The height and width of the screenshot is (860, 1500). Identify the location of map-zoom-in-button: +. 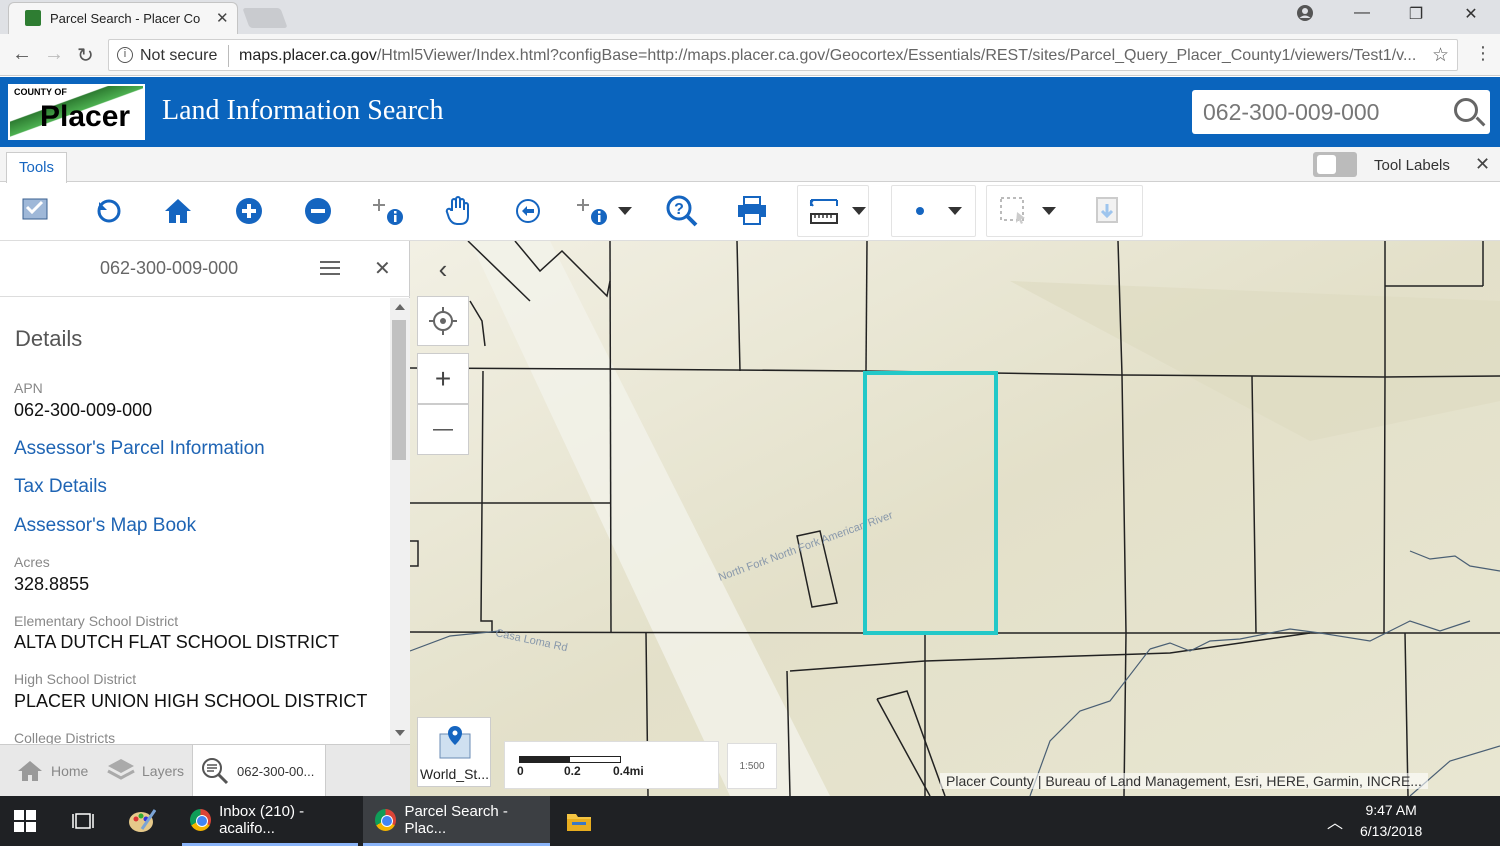
(443, 378).